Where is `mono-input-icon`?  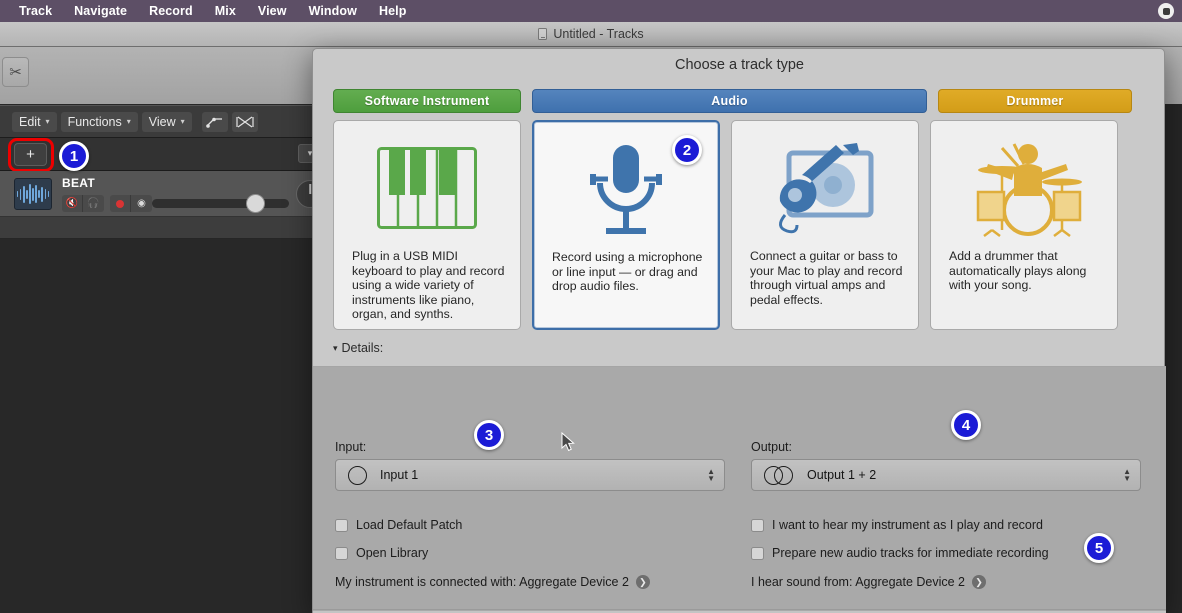 mono-input-icon is located at coordinates (357, 475).